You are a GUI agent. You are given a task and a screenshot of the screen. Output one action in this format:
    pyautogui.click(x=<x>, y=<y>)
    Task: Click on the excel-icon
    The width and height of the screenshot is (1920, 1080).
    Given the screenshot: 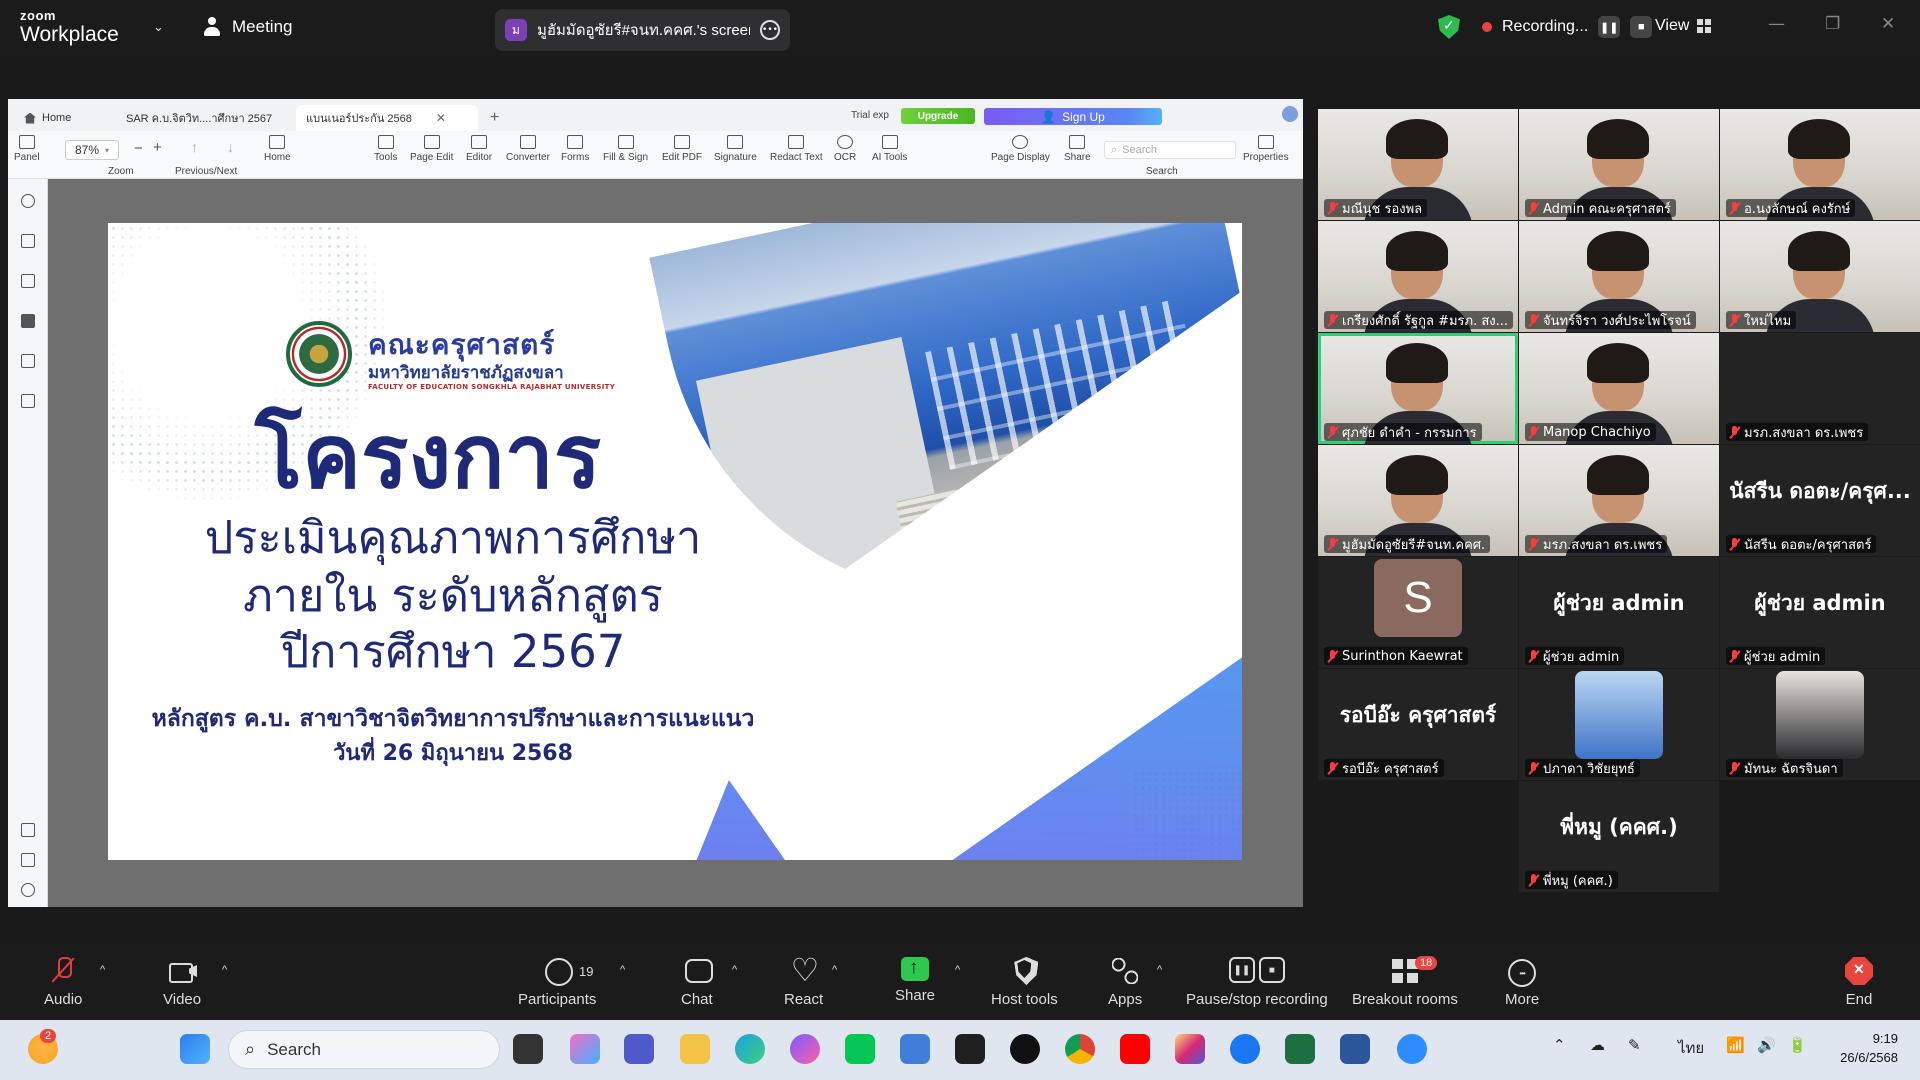 What is the action you would take?
    pyautogui.click(x=1300, y=1049)
    